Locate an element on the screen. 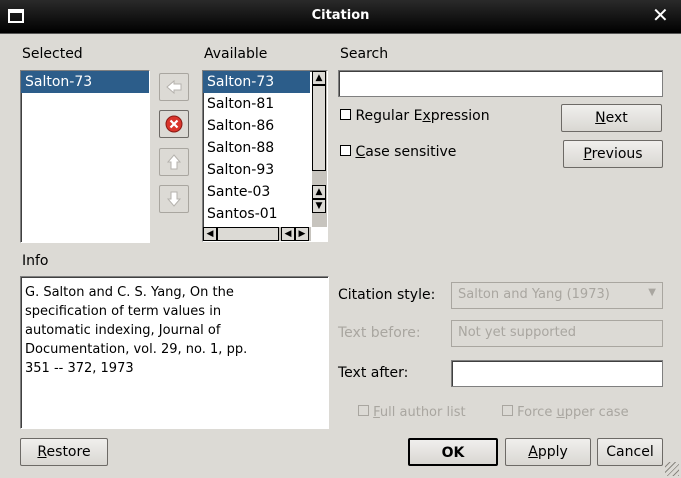 The image size is (681, 478). selected-label: Selected is located at coordinates (52, 54).